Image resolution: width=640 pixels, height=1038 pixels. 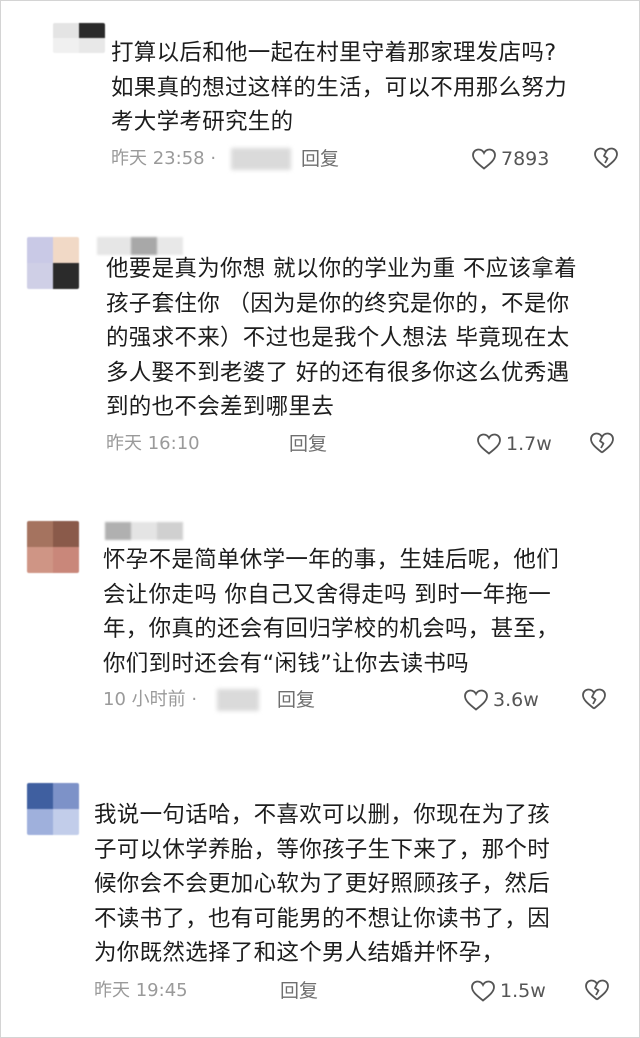 What do you see at coordinates (363, 444) in the screenshot?
I see `comment-meta: 昨天 16:10 回复 1.7w` at bounding box center [363, 444].